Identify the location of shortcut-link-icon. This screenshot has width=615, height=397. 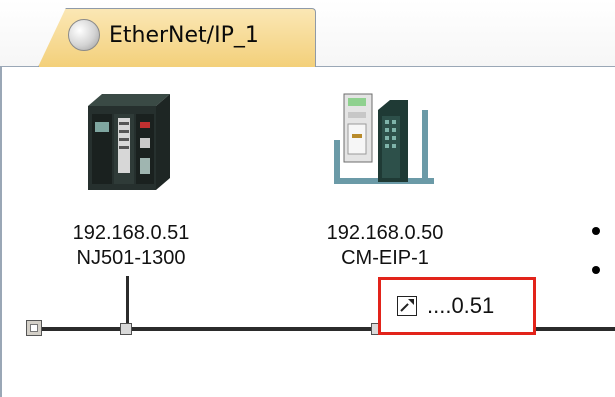
(407, 306).